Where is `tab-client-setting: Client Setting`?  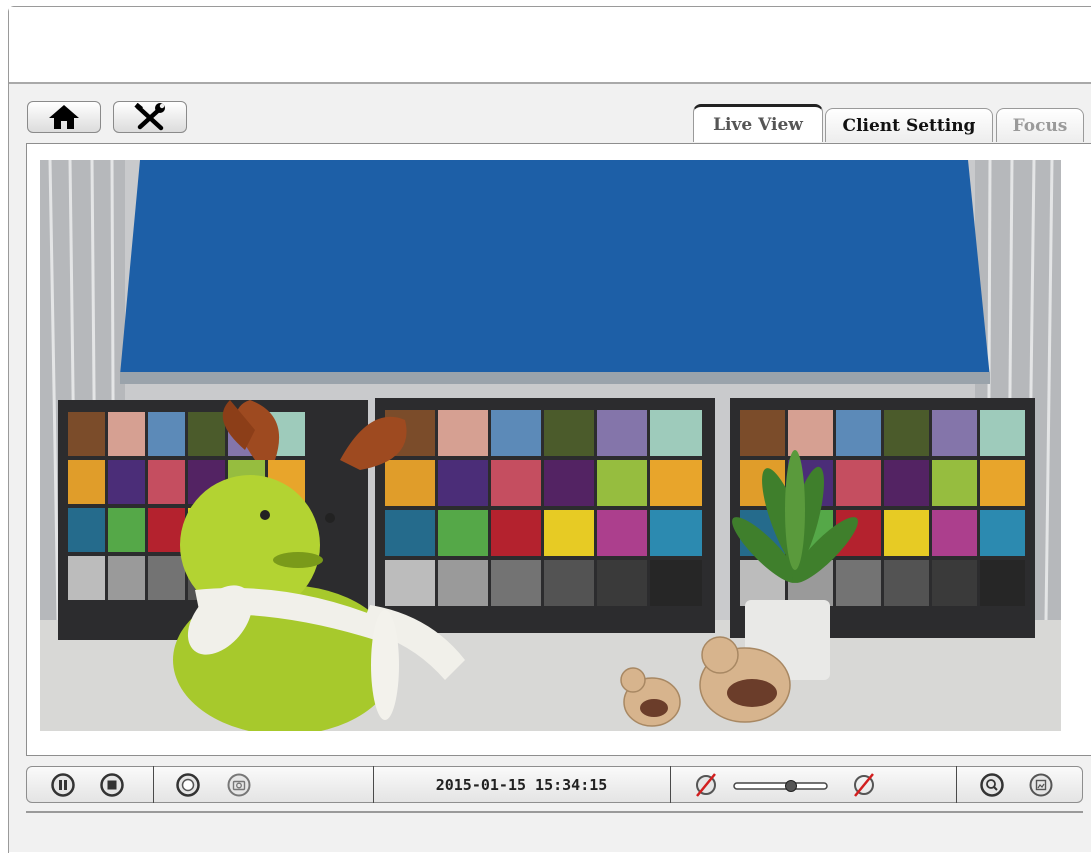
tab-client-setting: Client Setting is located at coordinates (909, 125).